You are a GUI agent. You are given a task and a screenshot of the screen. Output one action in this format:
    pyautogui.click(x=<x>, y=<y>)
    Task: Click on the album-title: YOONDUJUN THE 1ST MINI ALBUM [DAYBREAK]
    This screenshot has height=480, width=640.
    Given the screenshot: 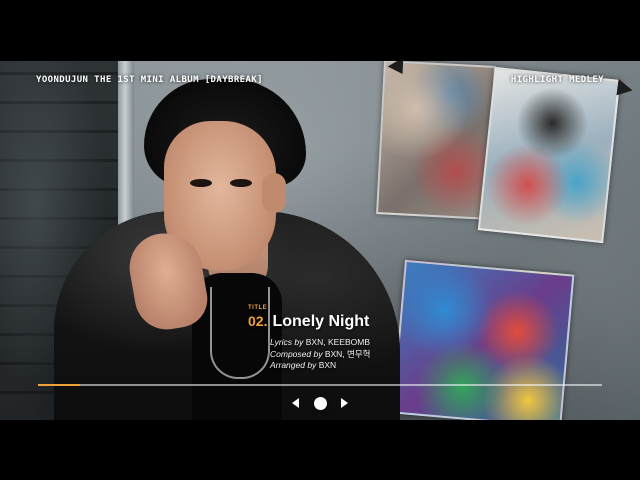 What is the action you would take?
    pyautogui.click(x=149, y=80)
    